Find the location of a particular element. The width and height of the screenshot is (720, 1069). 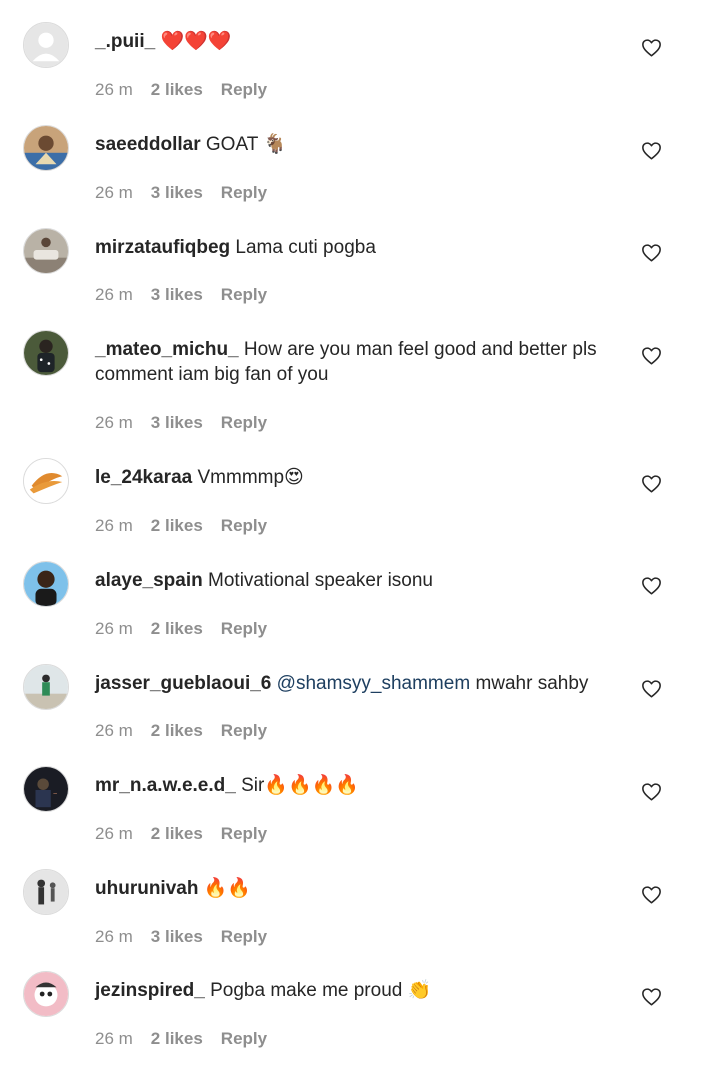

comment-text: ❤️❤️❤️ is located at coordinates (196, 41).